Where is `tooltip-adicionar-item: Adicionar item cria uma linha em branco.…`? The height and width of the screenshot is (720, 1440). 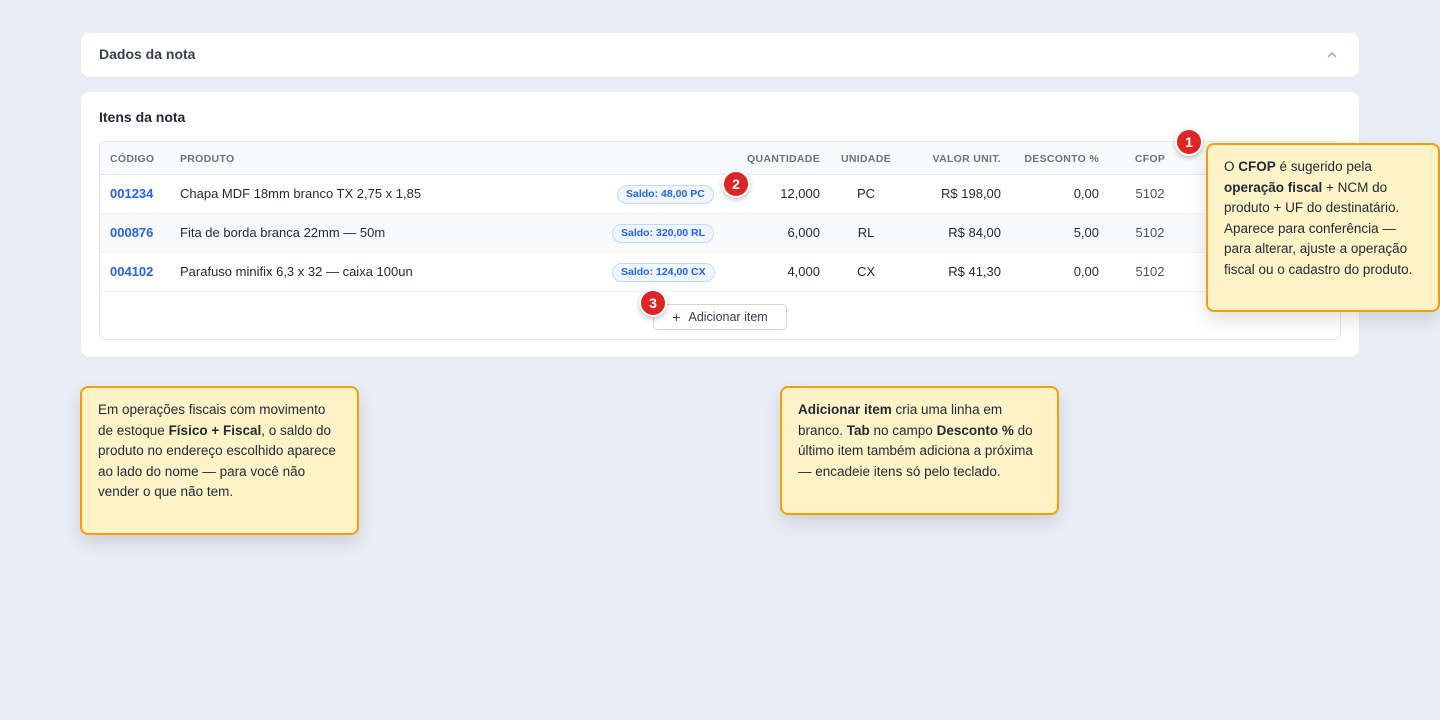
tooltip-adicionar-item: Adicionar item cria uma linha em branco.… is located at coordinates (919, 450).